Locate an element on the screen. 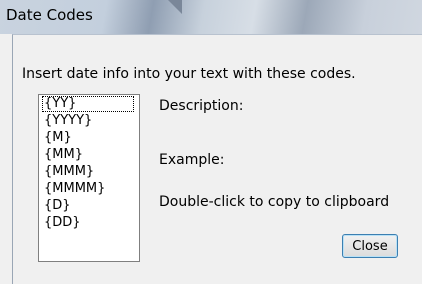 The height and width of the screenshot is (284, 422). copy-hint: Double-click to copy to clipboard is located at coordinates (274, 202).